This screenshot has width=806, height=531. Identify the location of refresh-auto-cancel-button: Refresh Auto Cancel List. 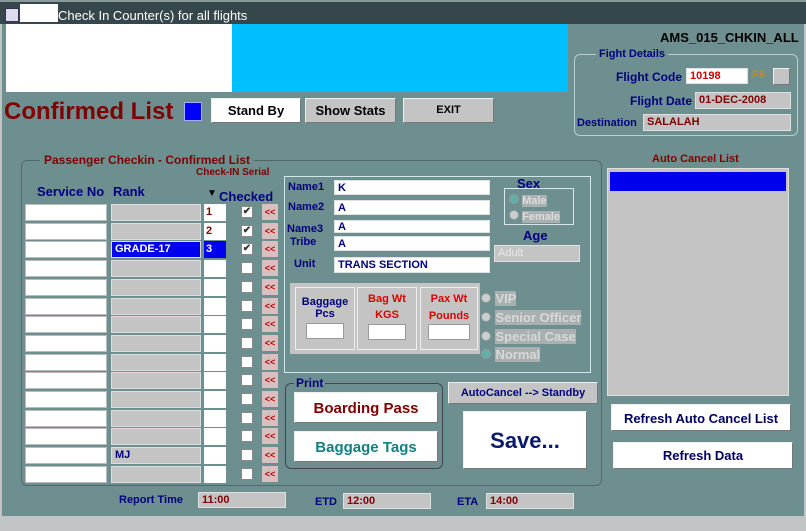
(701, 417).